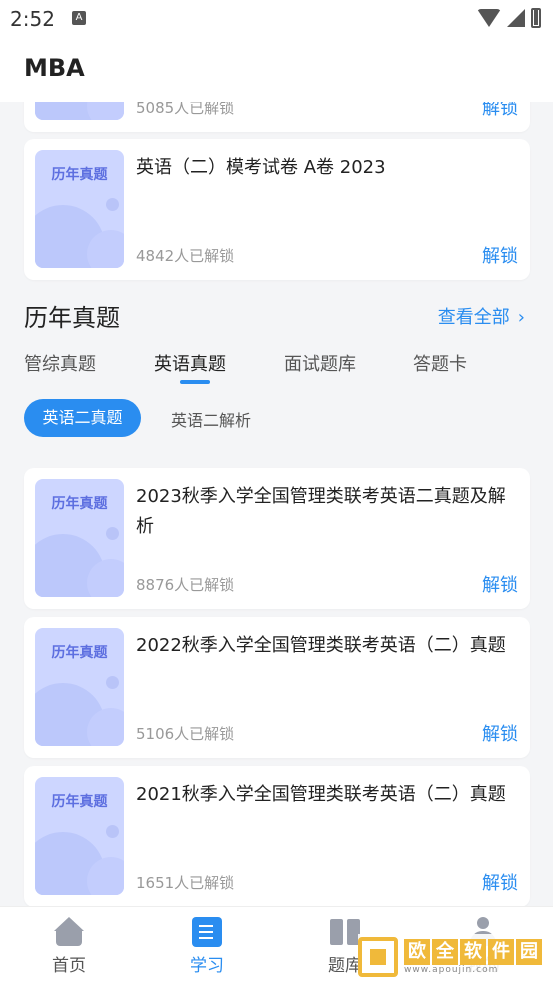 The image size is (553, 984). I want to click on card-title: 英语（二）模考试卷 A卷 2023, so click(261, 167).